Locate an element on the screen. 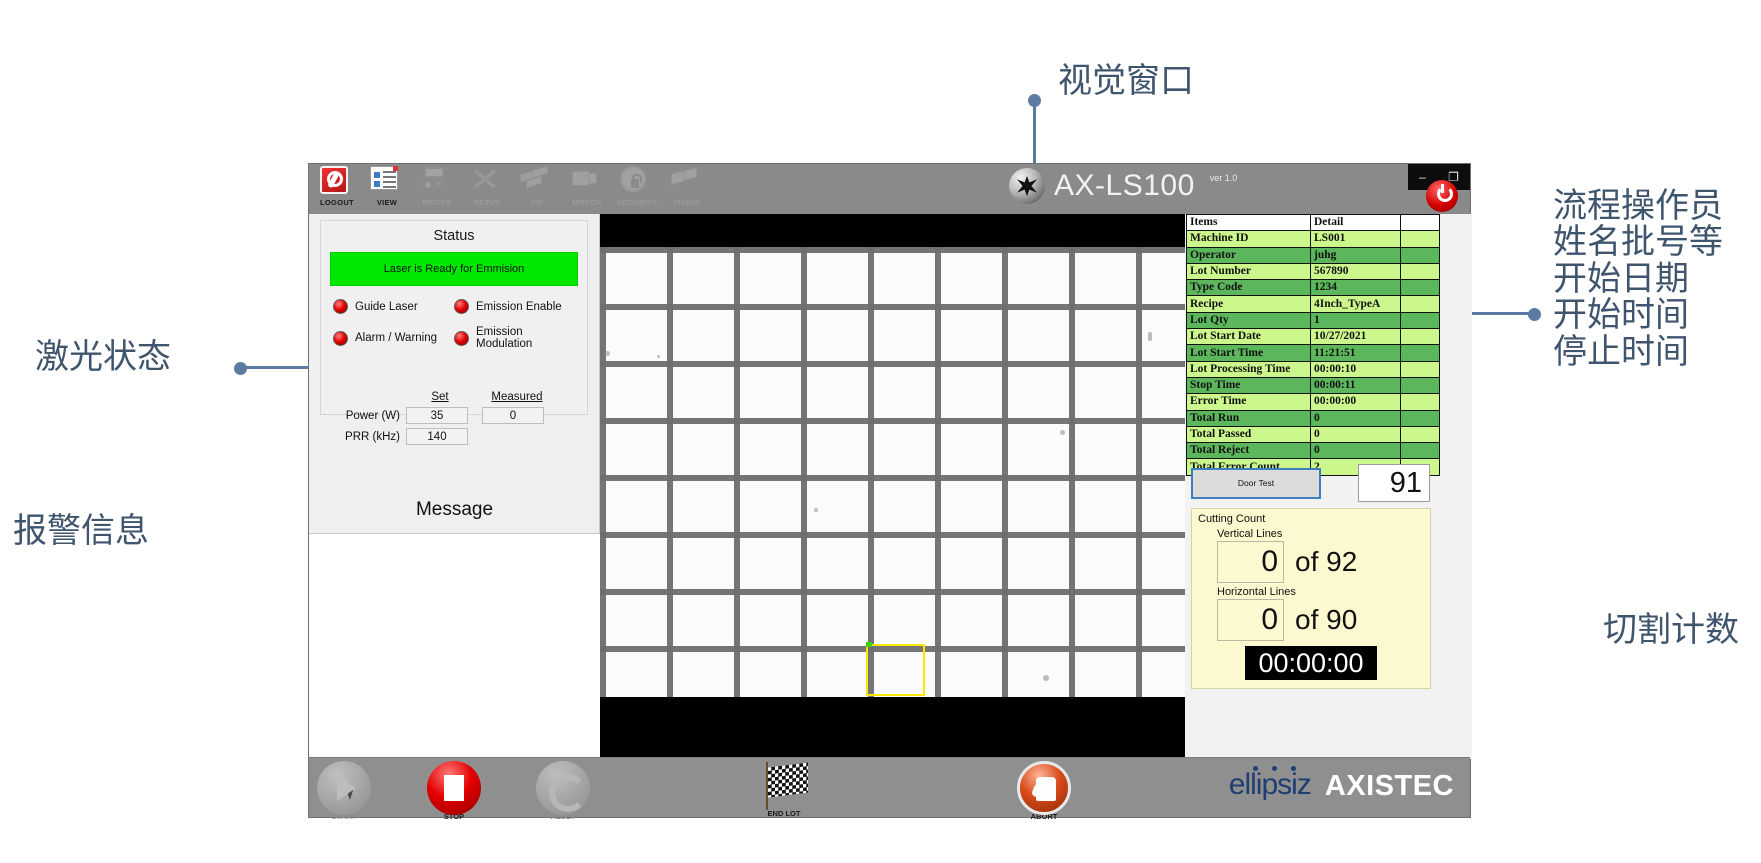 The height and width of the screenshot is (863, 1761). stop-hand-icon is located at coordinates (1044, 788).